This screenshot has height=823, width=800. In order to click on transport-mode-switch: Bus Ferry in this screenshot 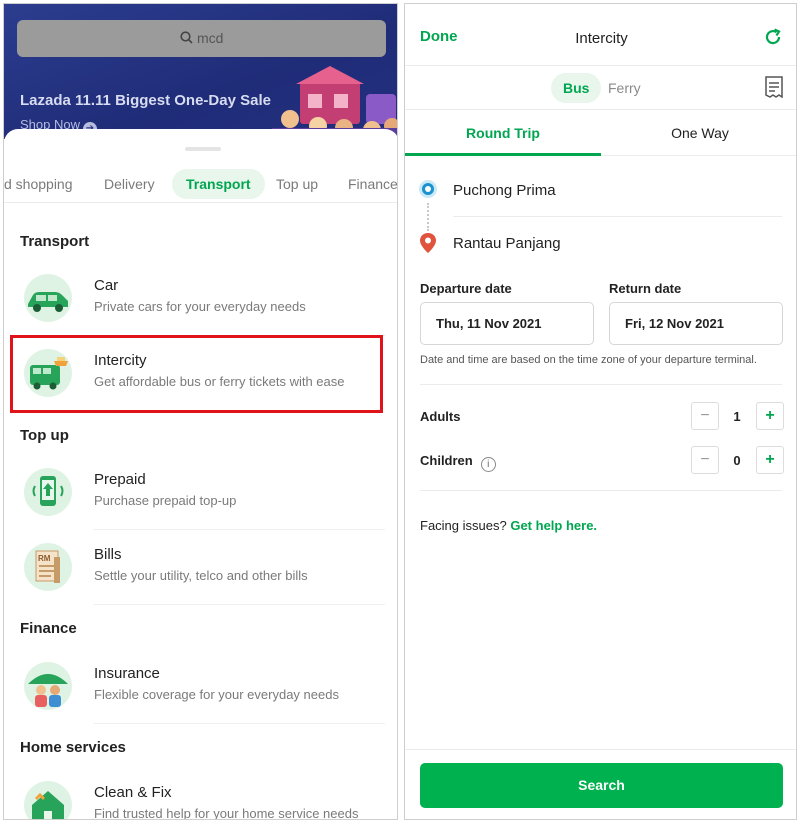, I will do `click(600, 88)`.